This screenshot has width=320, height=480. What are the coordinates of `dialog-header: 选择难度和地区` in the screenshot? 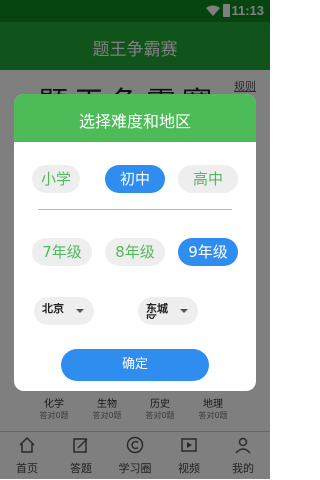 It's located at (135, 118).